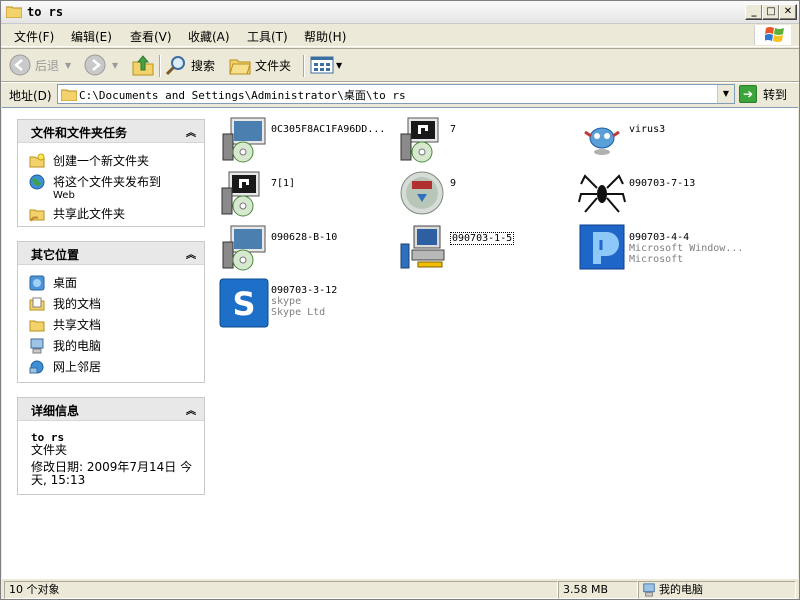 This screenshot has width=800, height=600. What do you see at coordinates (400, 65) in the screenshot?
I see `toolbar: 后退 ▼ ▼ 搜索 文件夹 ▼` at bounding box center [400, 65].